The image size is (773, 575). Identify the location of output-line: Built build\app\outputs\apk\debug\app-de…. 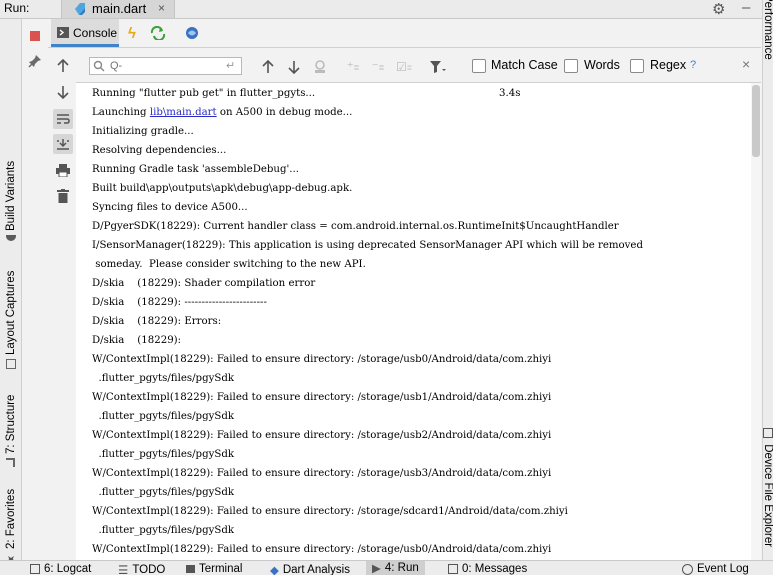
(222, 188).